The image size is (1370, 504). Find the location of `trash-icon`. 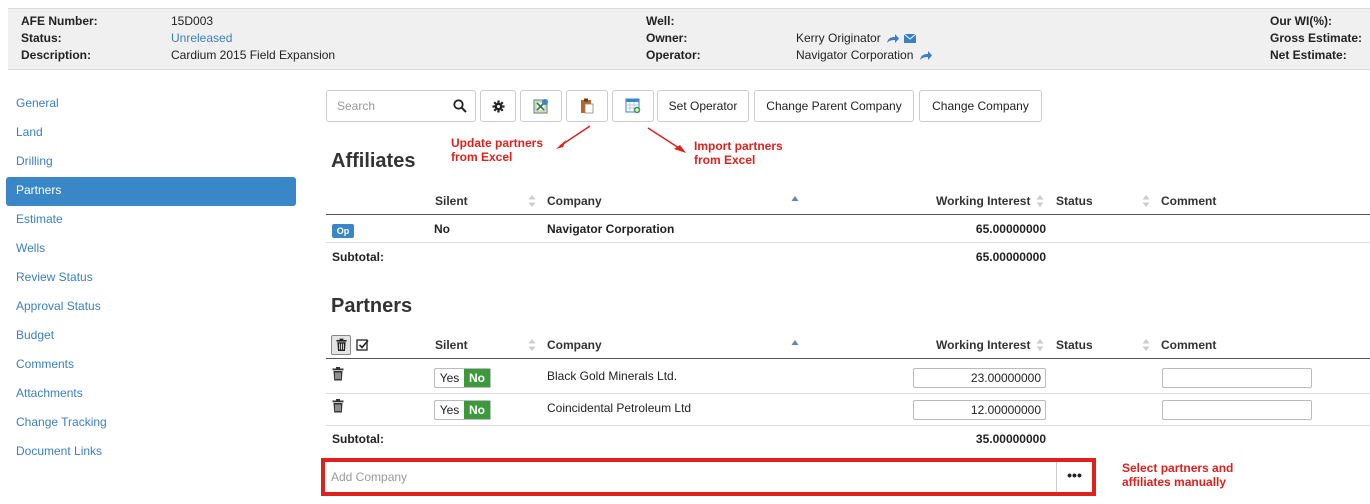

trash-icon is located at coordinates (341, 344).